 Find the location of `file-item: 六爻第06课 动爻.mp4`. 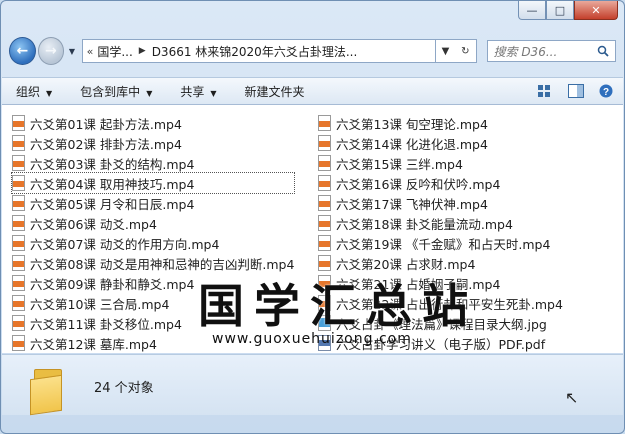

file-item: 六爻第06课 动爻.mp4 is located at coordinates (153, 223).